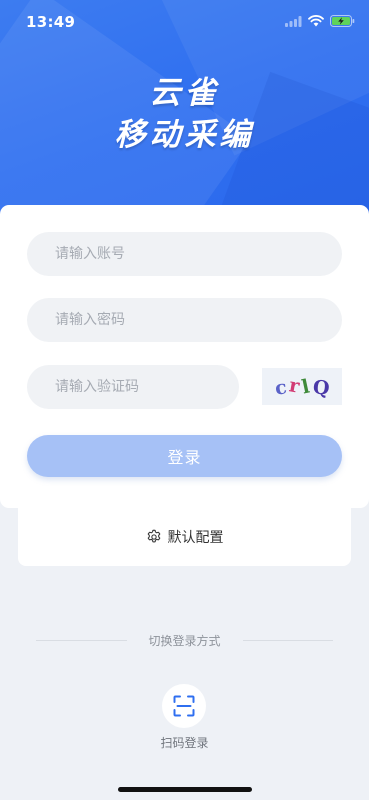  Describe the element at coordinates (293, 21) in the screenshot. I see `signal-icon` at that location.